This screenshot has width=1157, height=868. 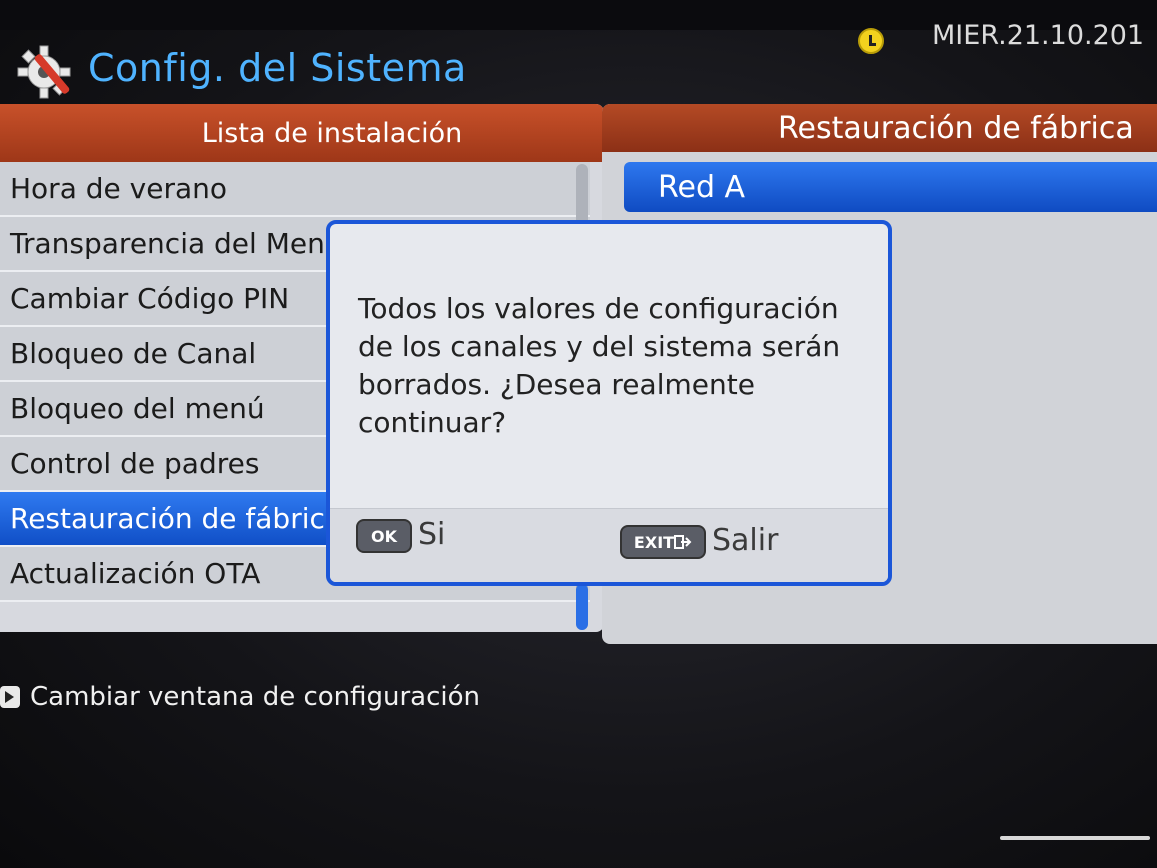 I want to click on date-display: MIER.21.10.201, so click(x=1038, y=35).